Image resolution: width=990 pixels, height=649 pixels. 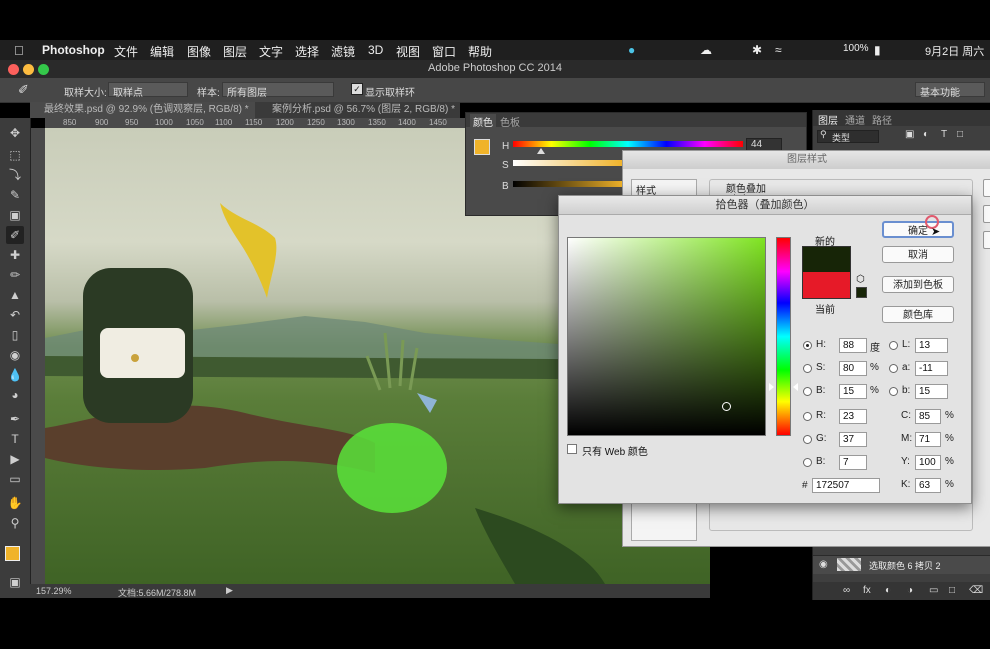 What do you see at coordinates (826, 285) in the screenshot?
I see `current-color-swatch` at bounding box center [826, 285].